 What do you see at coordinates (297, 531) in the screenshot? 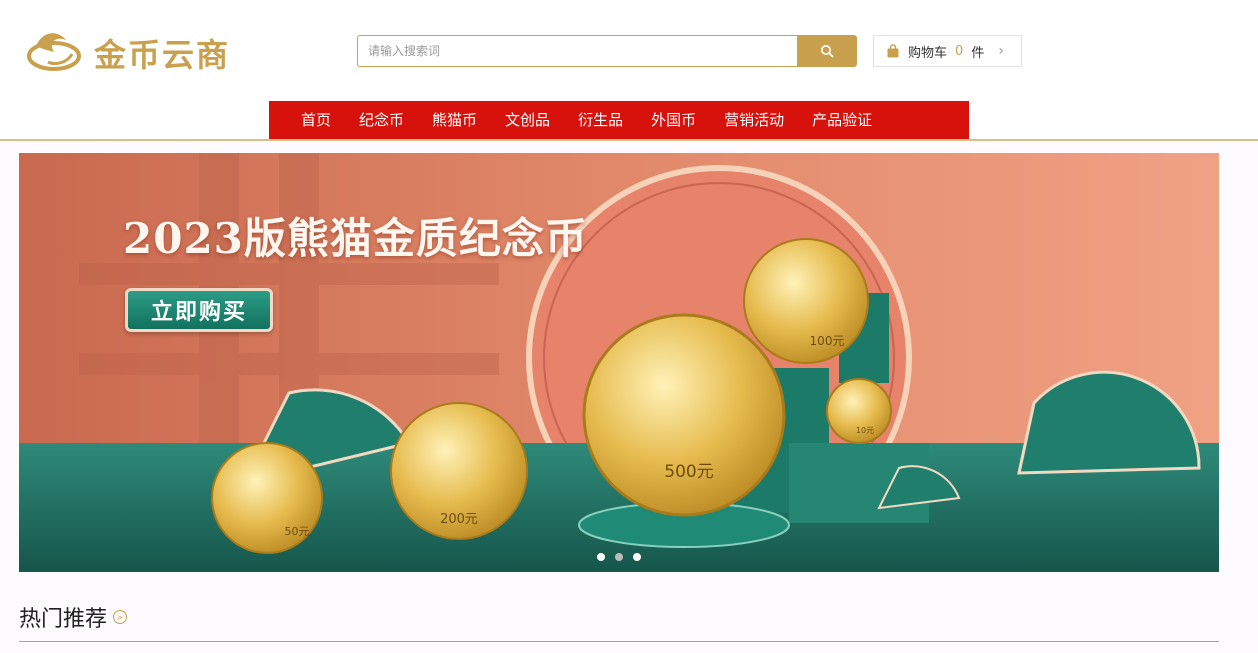
I see `coin-50-label: 50元` at bounding box center [297, 531].